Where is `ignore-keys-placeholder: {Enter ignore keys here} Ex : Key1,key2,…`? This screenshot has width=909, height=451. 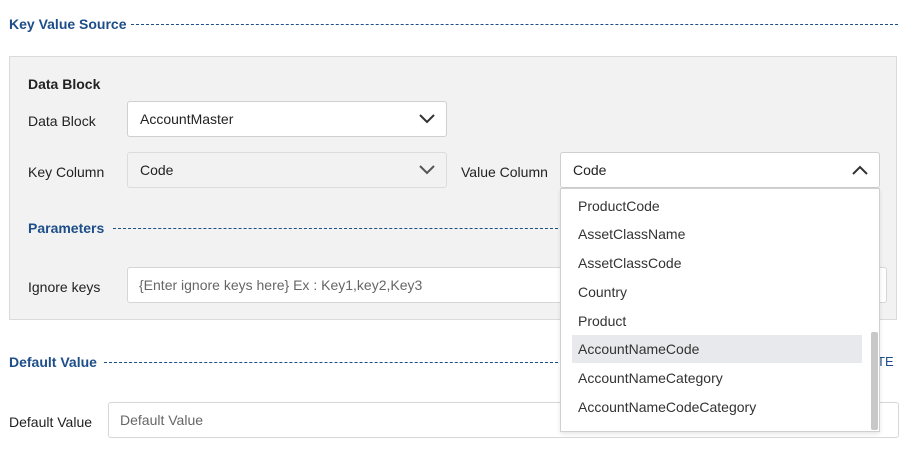
ignore-keys-placeholder: {Enter ignore keys here} Ex : Key1,key2,… is located at coordinates (281, 285).